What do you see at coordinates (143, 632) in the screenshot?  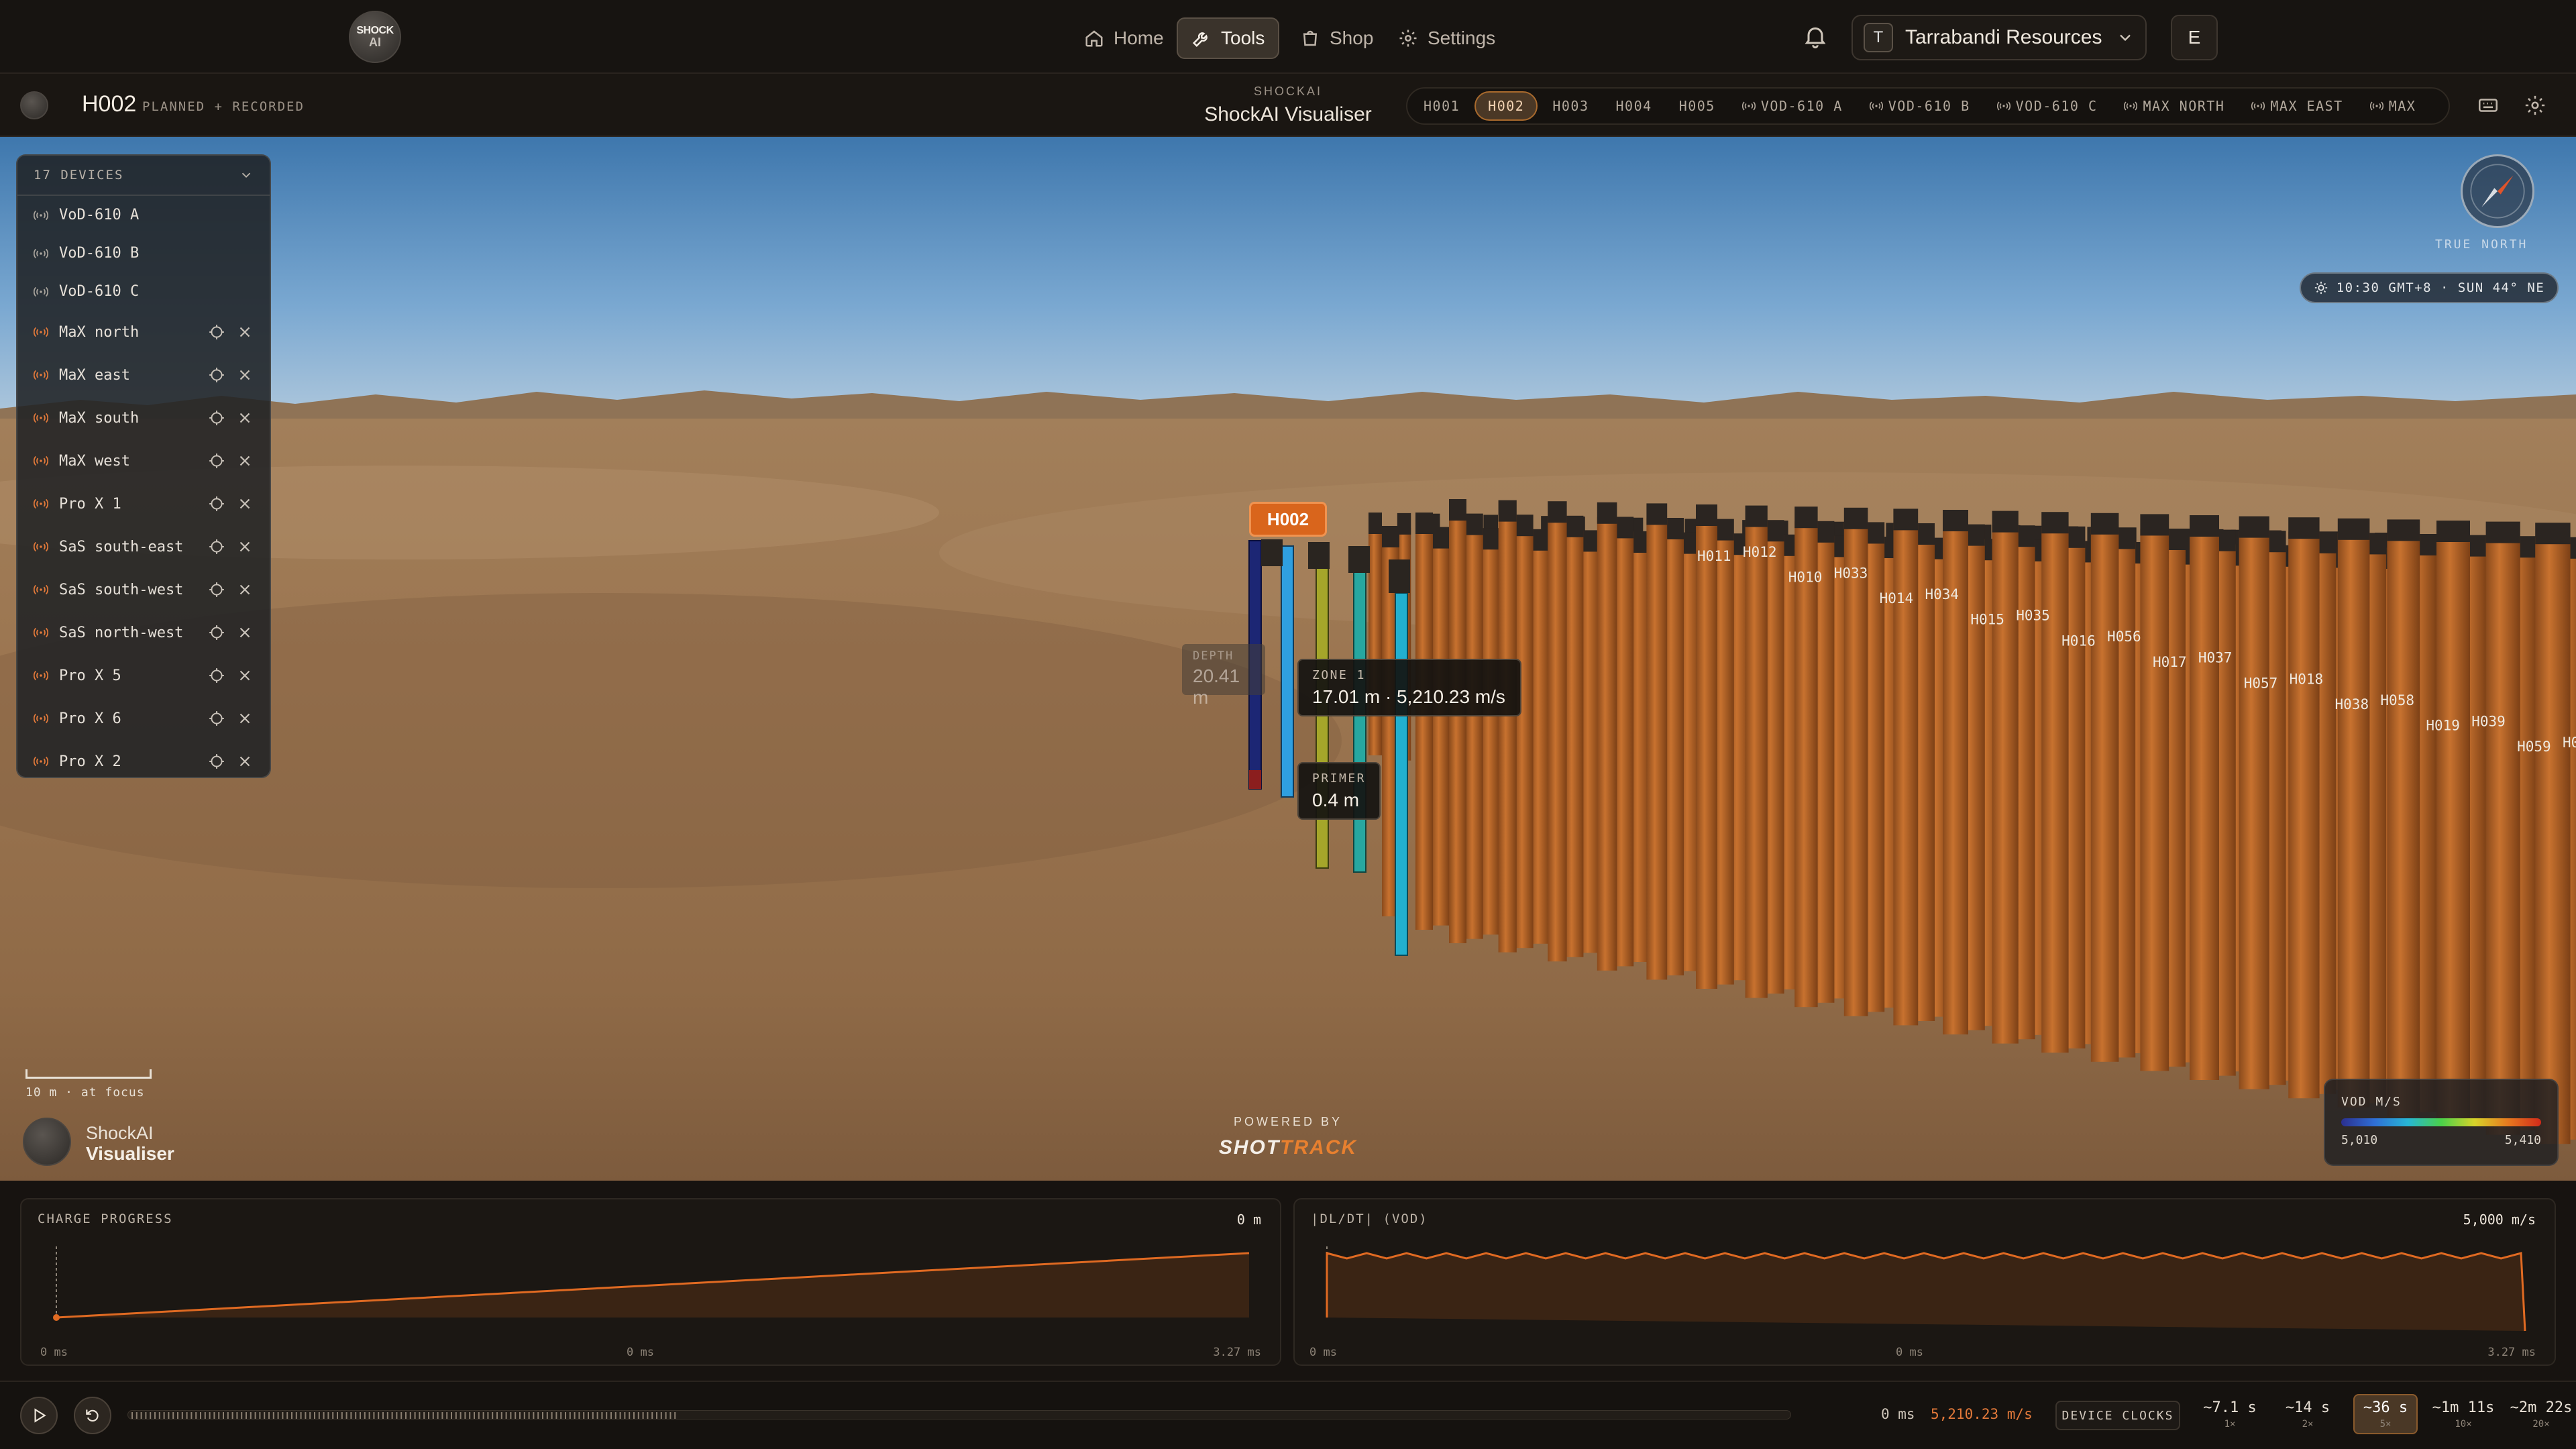 I see `device-row: SaS north-west` at bounding box center [143, 632].